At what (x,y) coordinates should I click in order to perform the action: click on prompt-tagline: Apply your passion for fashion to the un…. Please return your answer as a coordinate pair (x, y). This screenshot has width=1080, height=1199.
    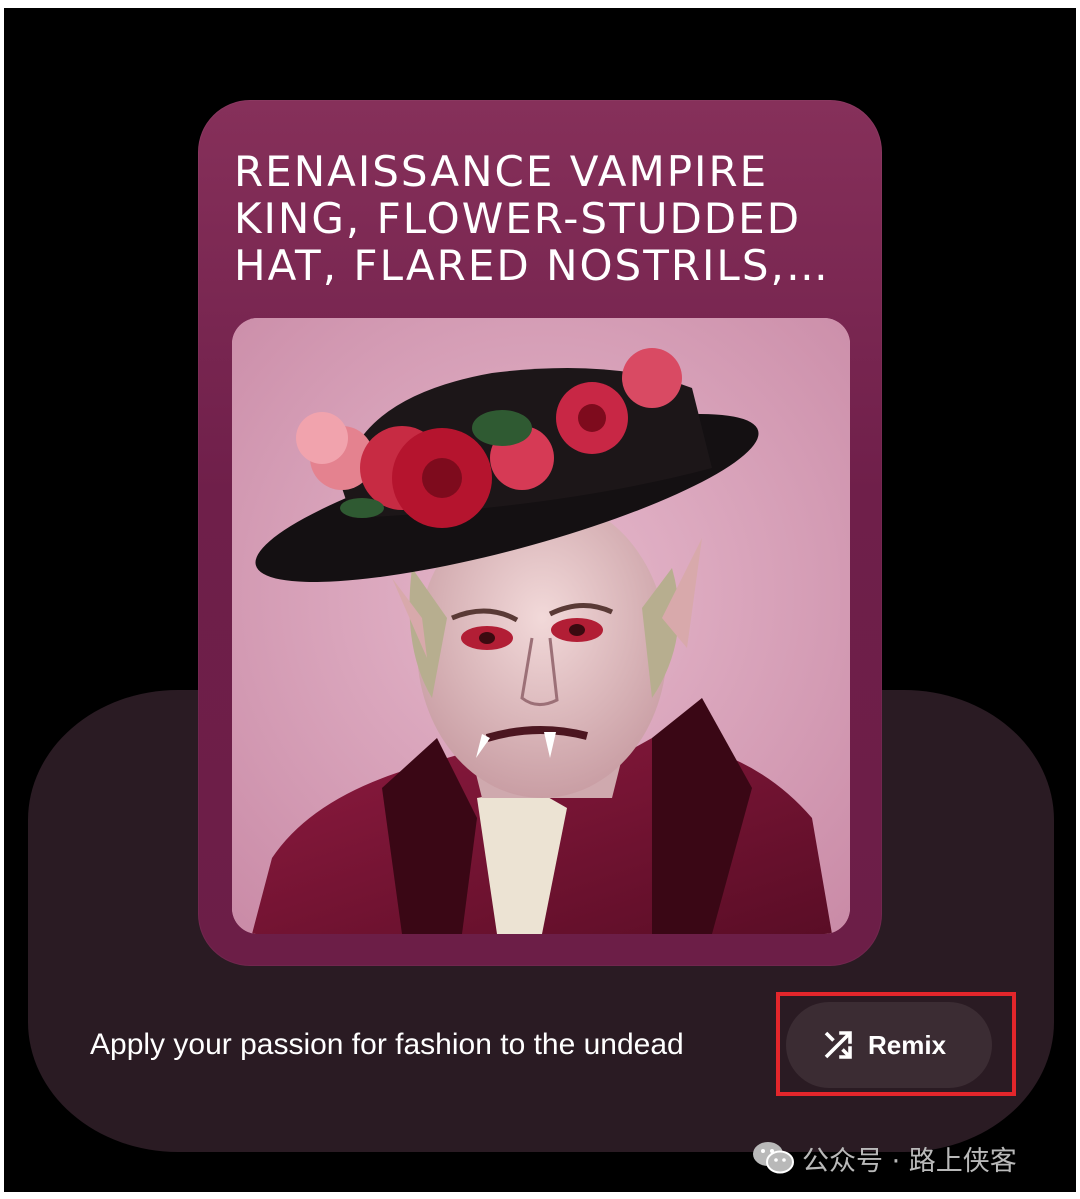
    Looking at the image, I should click on (387, 1044).